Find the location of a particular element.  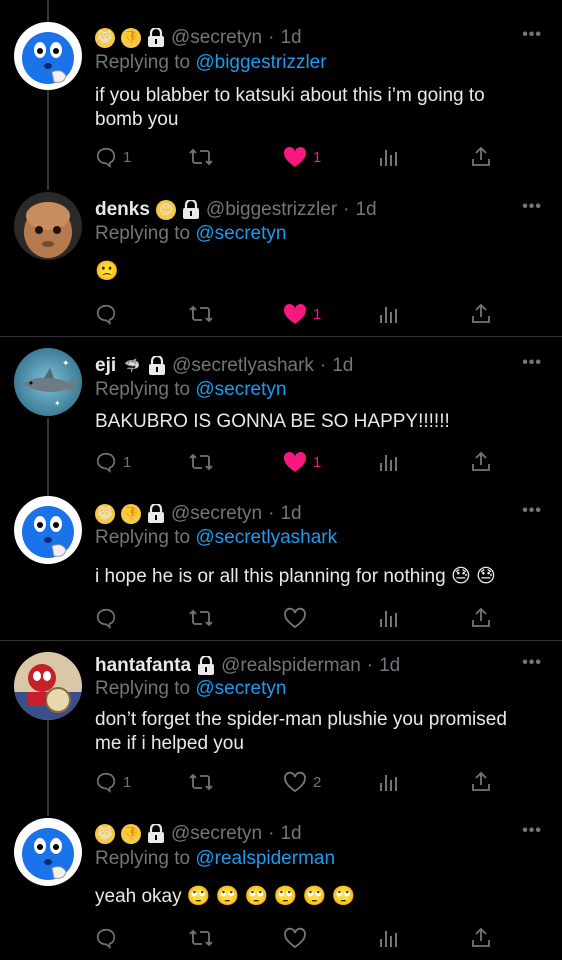

reply-count: 1 is located at coordinates (127, 462).